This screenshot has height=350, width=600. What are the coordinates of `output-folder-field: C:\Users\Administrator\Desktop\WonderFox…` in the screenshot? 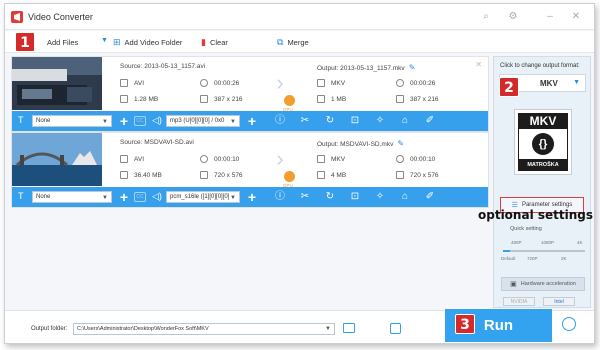 It's located at (204, 329).